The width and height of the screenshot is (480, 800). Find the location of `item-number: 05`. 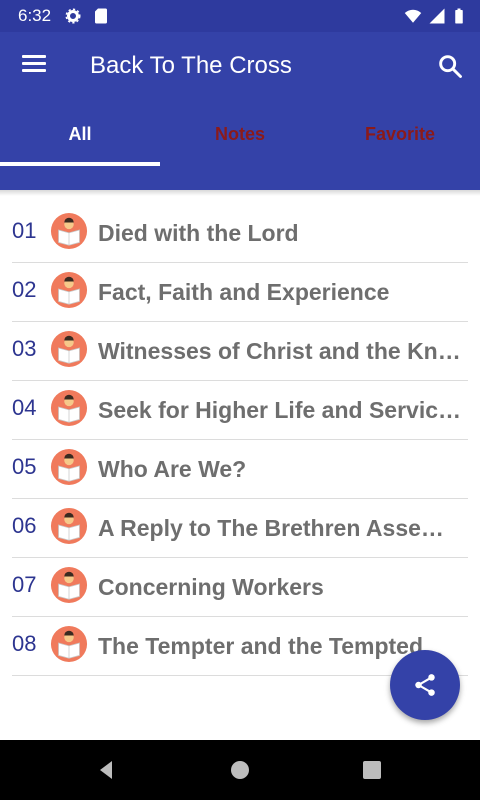

item-number: 05 is located at coordinates (24, 466).